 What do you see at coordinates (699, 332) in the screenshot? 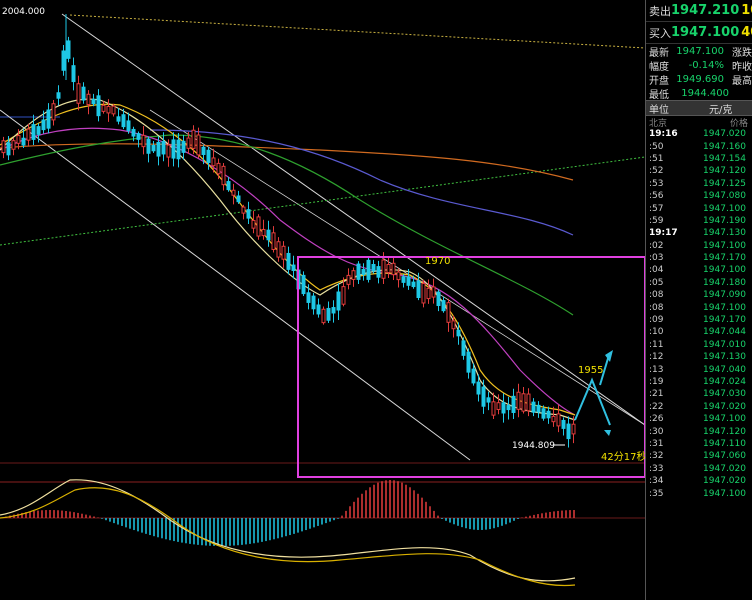
I see `tick-row: :10 1947.044` at bounding box center [699, 332].